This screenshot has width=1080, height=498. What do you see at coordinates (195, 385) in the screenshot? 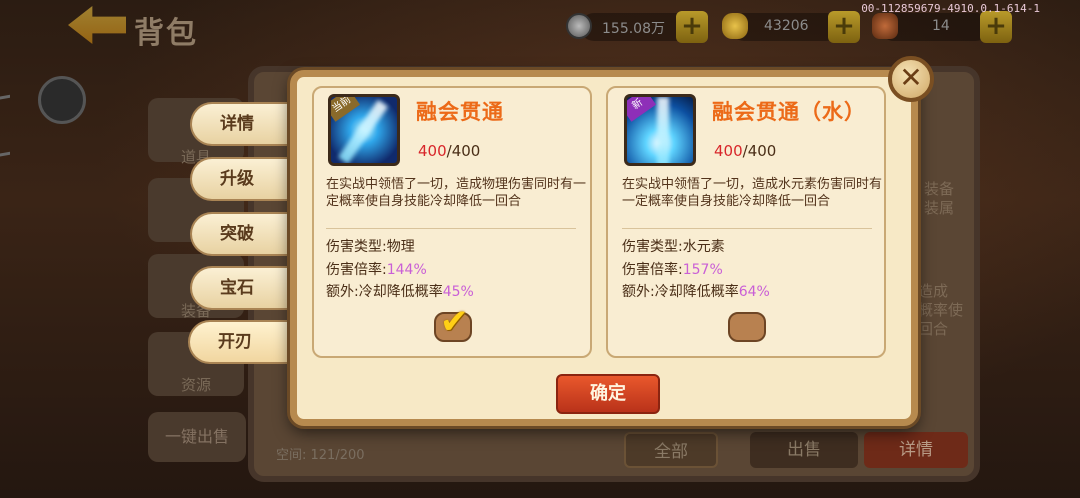
I see `category-label-resources: 资源` at bounding box center [195, 385].